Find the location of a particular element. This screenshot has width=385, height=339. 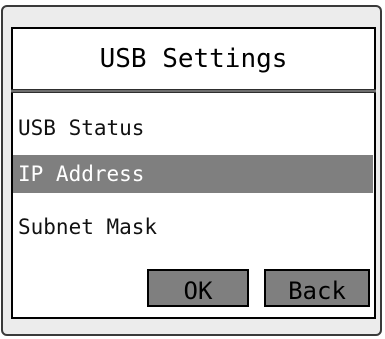

back-button: Back is located at coordinates (317, 288).